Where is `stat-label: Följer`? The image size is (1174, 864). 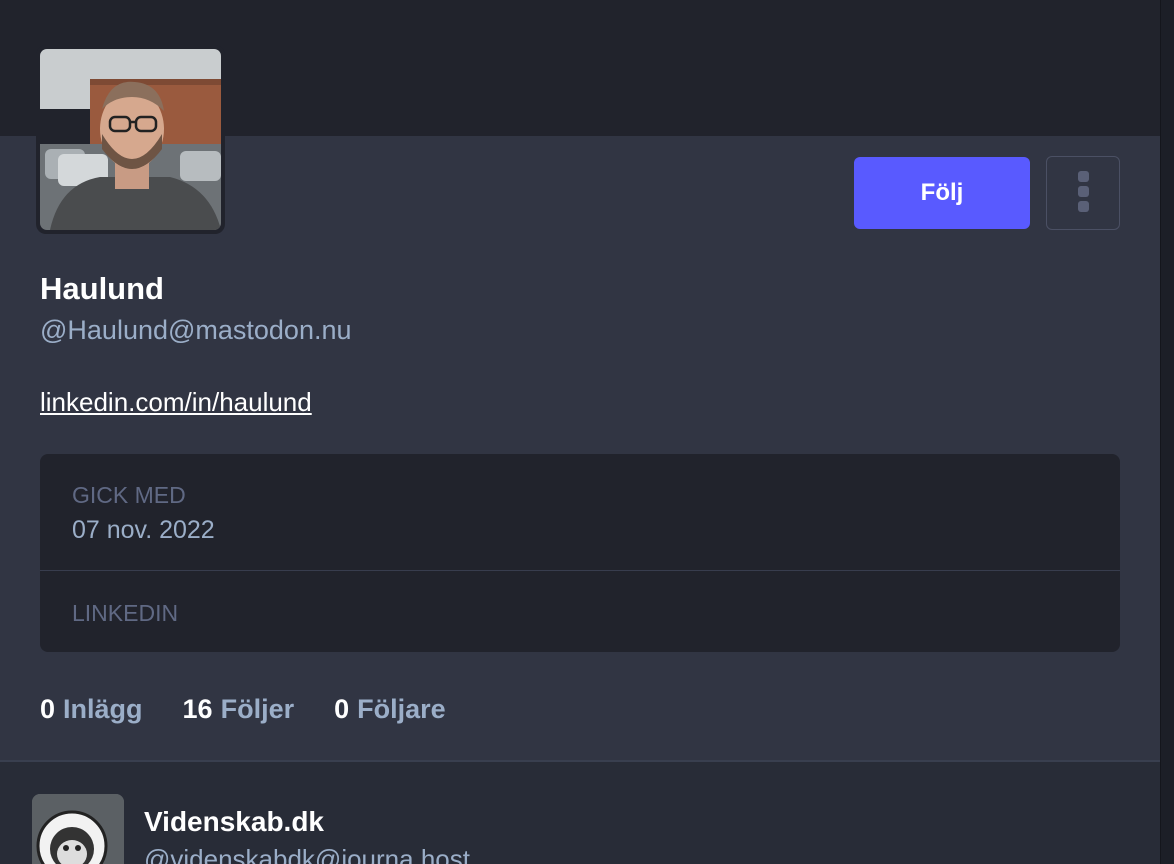 stat-label: Följer is located at coordinates (257, 709).